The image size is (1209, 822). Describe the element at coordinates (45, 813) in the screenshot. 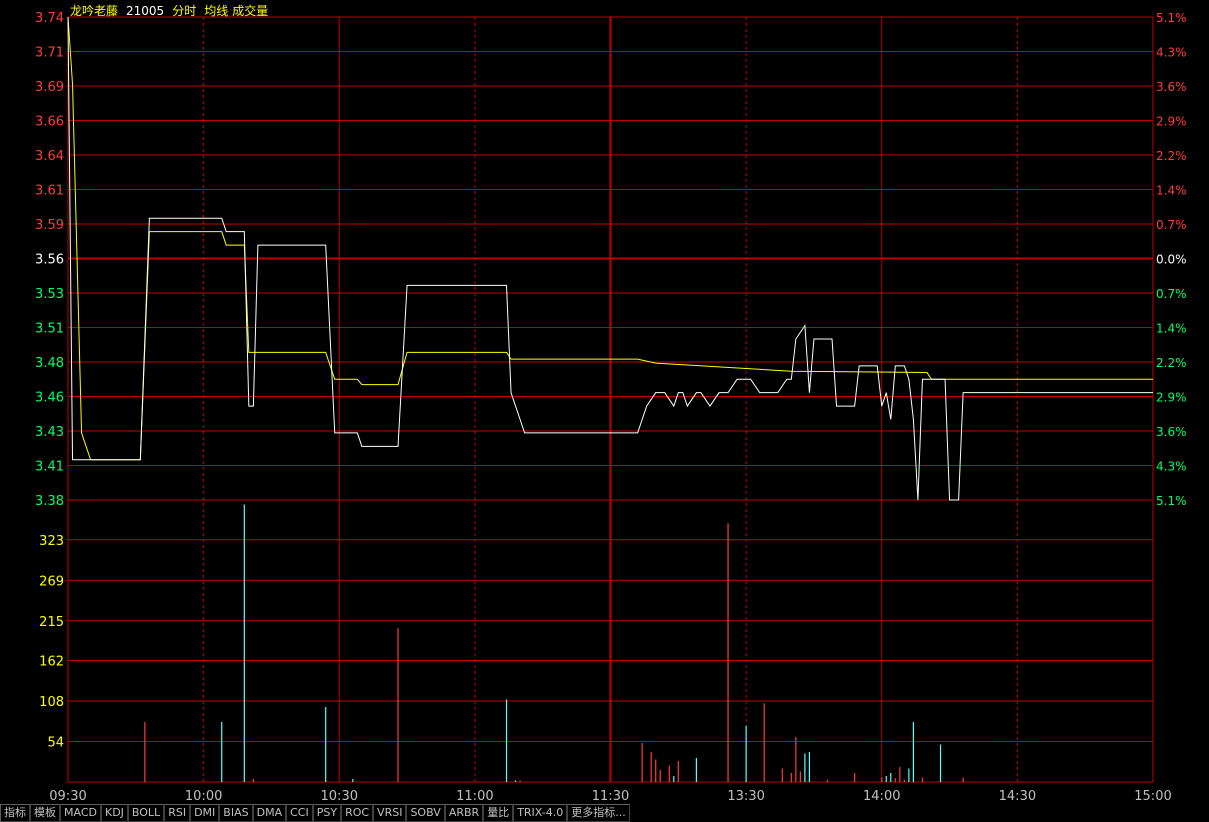

I see `toolbar-item: 模板` at that location.